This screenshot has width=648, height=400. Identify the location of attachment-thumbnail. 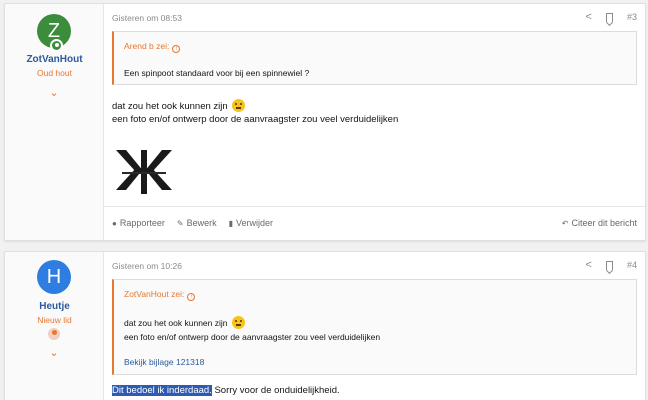
(144, 170).